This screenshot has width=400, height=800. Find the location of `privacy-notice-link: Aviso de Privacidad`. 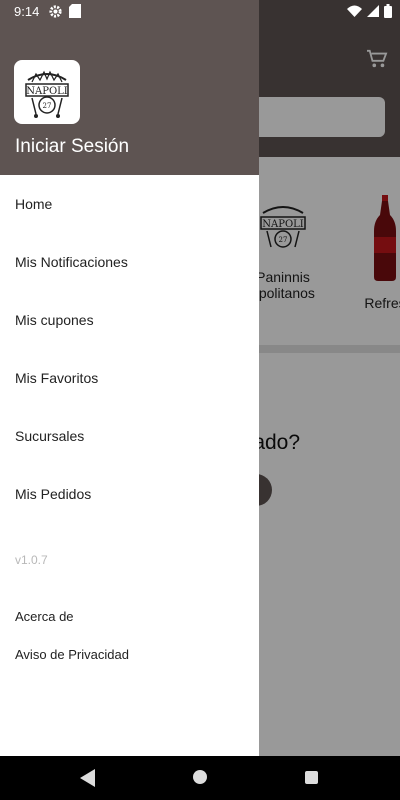

privacy-notice-link: Aviso de Privacidad is located at coordinates (72, 654).